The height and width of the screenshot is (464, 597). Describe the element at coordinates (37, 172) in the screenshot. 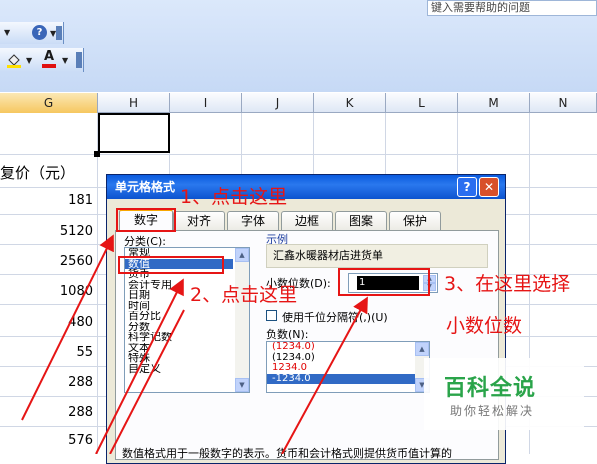

I see `cell-unit-price-header: 复价（元）` at that location.